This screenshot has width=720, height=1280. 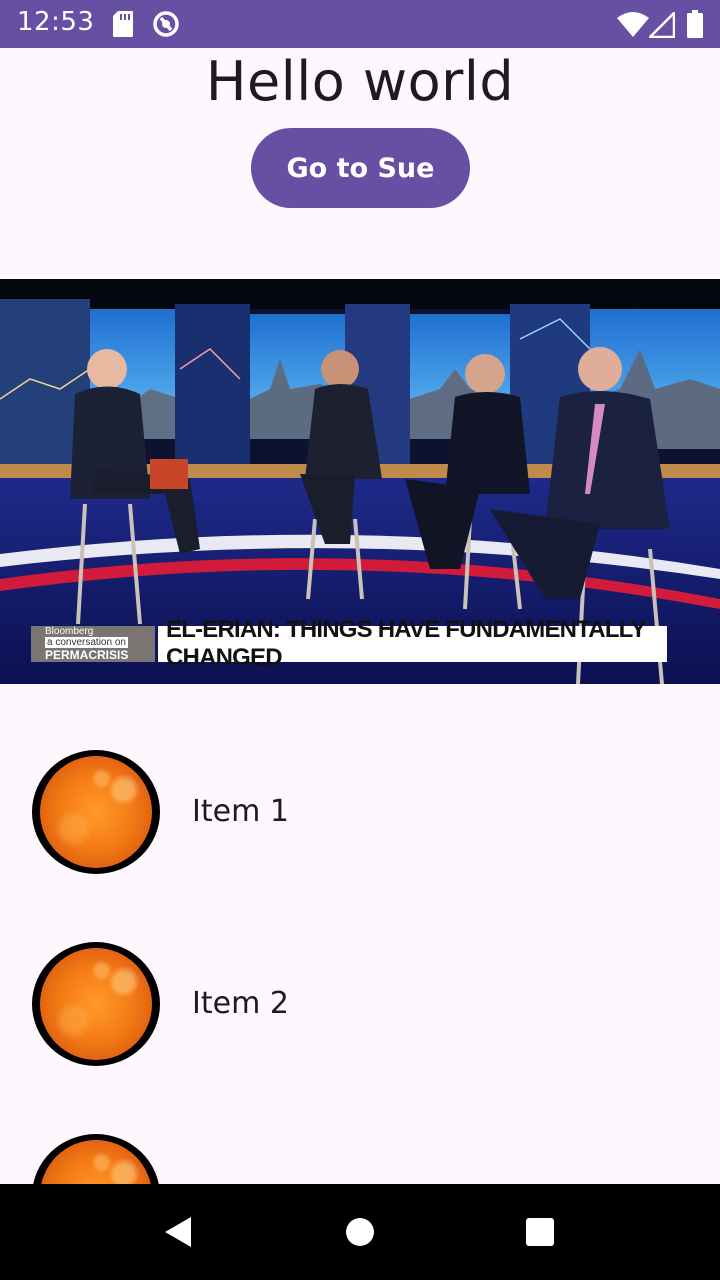 What do you see at coordinates (695, 24) in the screenshot?
I see `battery-icon` at bounding box center [695, 24].